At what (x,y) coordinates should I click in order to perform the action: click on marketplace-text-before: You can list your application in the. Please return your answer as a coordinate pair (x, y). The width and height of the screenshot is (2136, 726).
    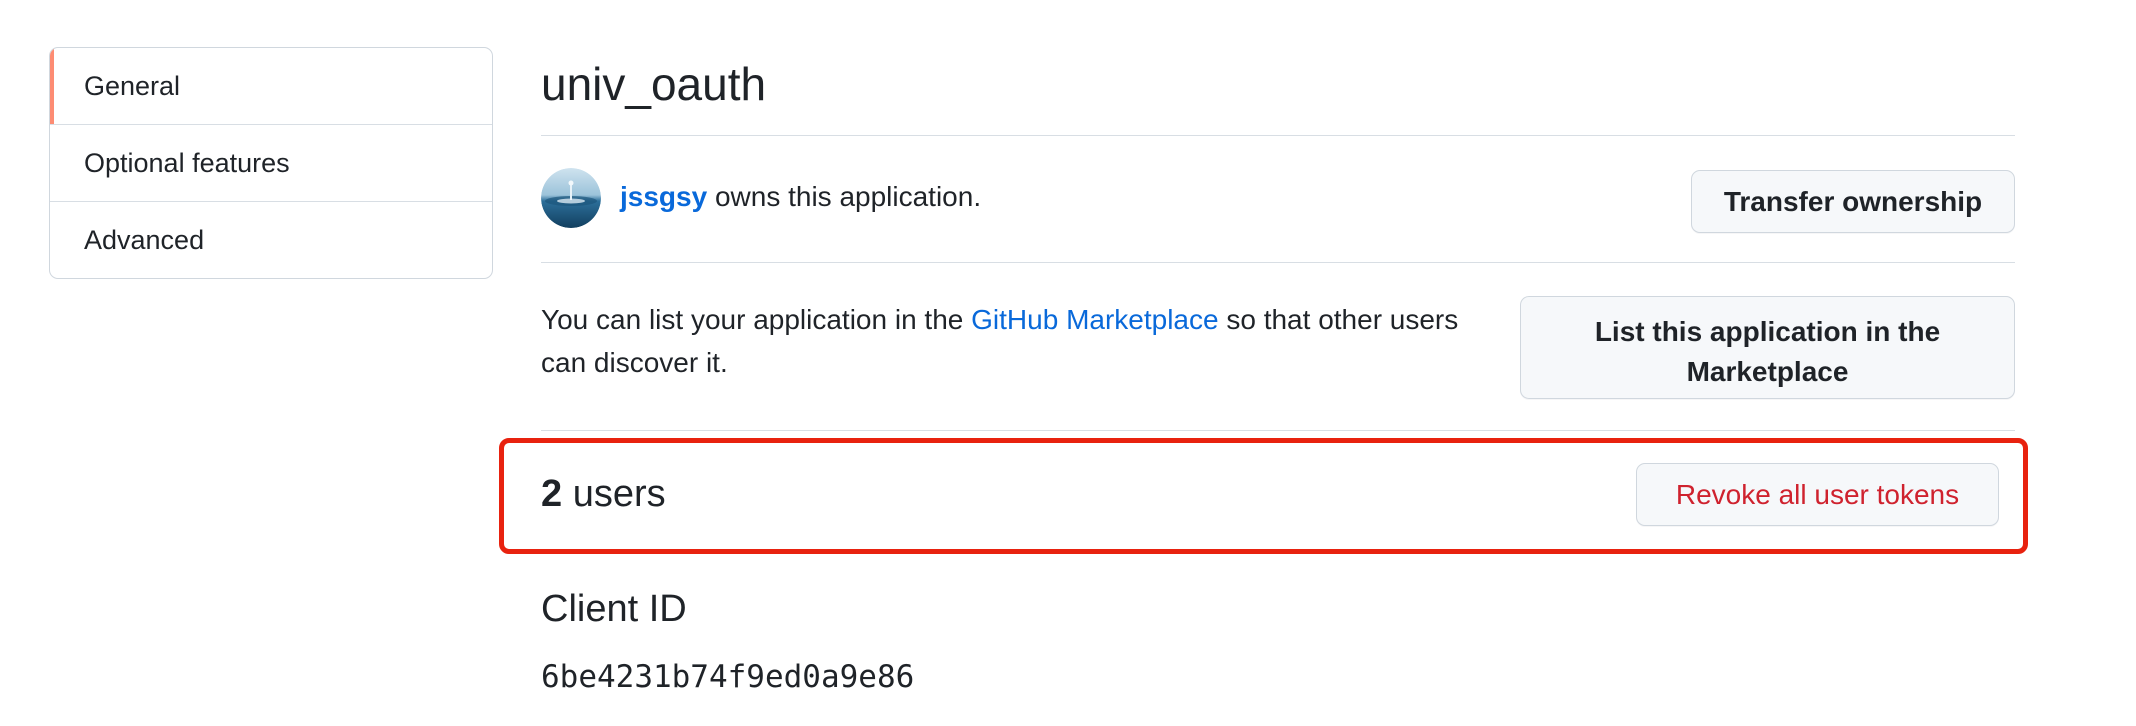
    Looking at the image, I should click on (756, 319).